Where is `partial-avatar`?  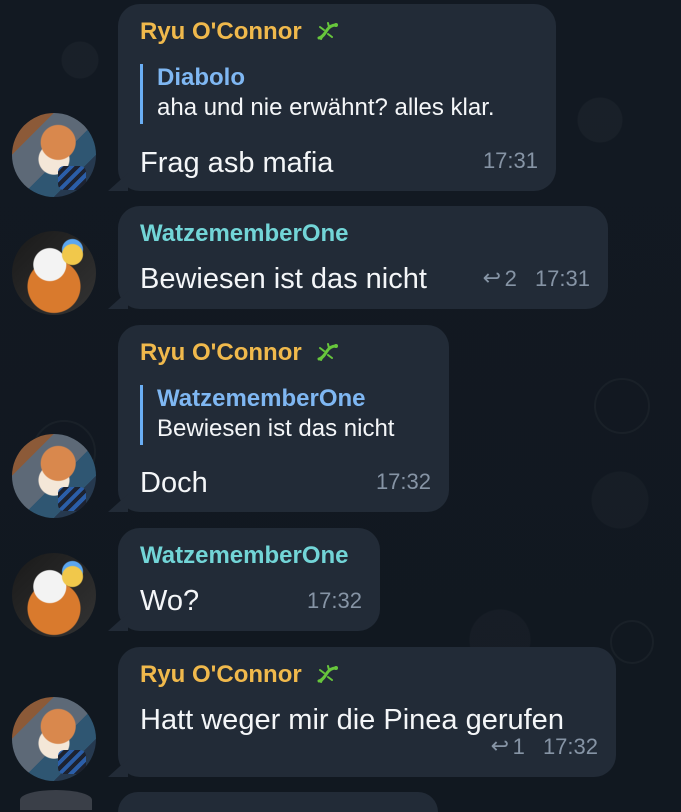 partial-avatar is located at coordinates (56, 800).